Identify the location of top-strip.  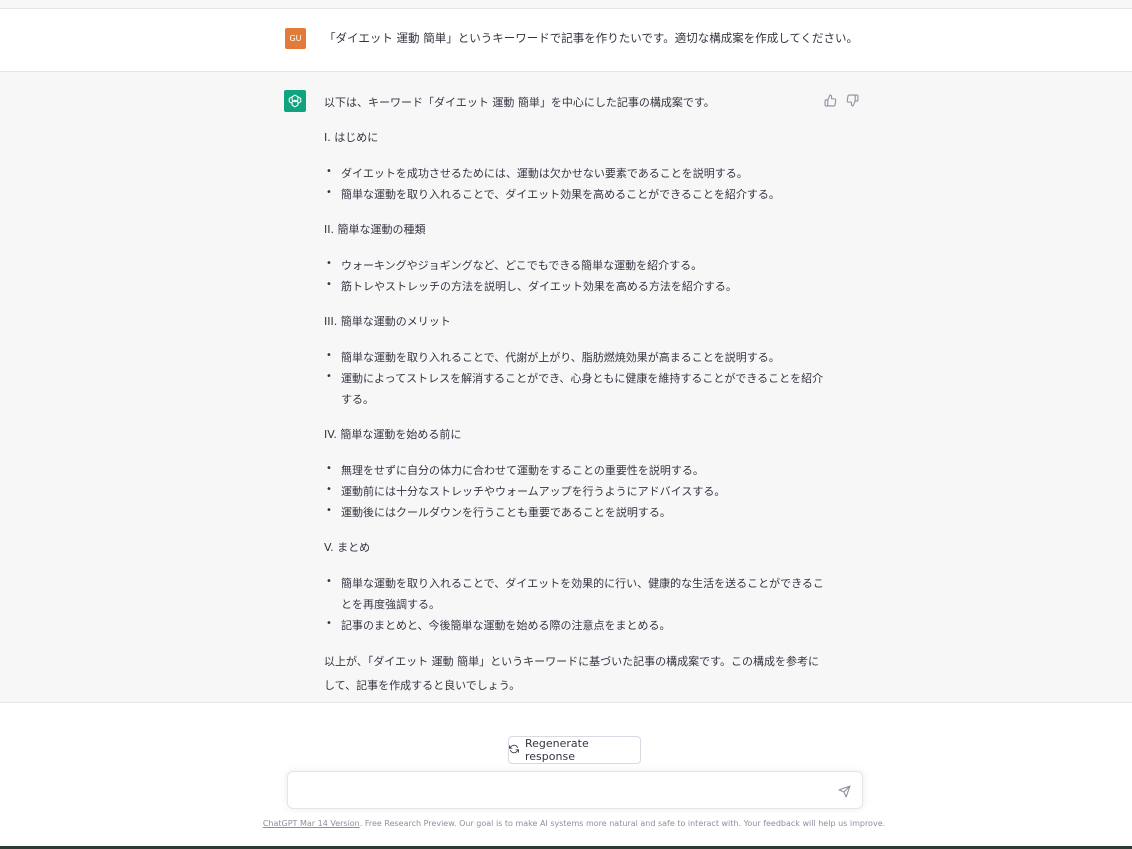
(566, 4).